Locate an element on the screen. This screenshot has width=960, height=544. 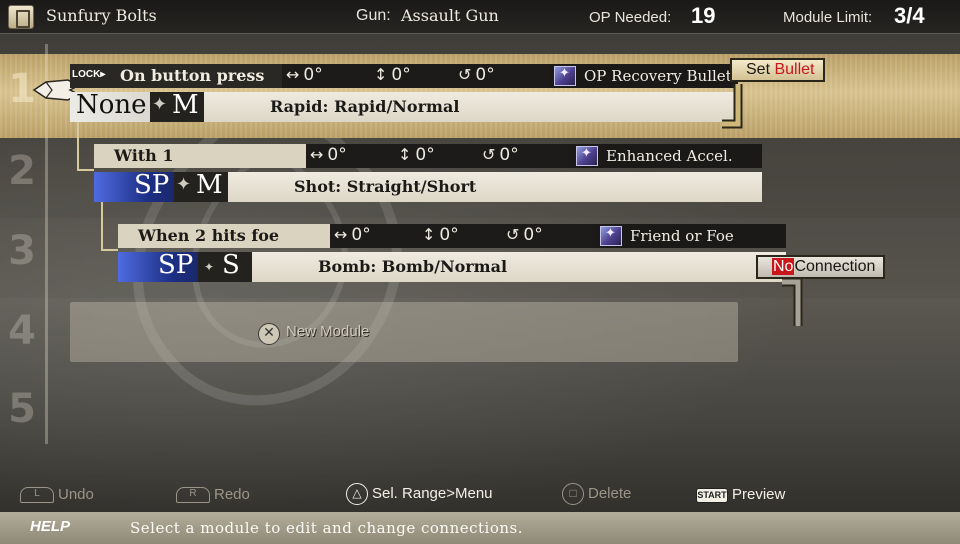
effect-text: Friend or Foe is located at coordinates (682, 236).